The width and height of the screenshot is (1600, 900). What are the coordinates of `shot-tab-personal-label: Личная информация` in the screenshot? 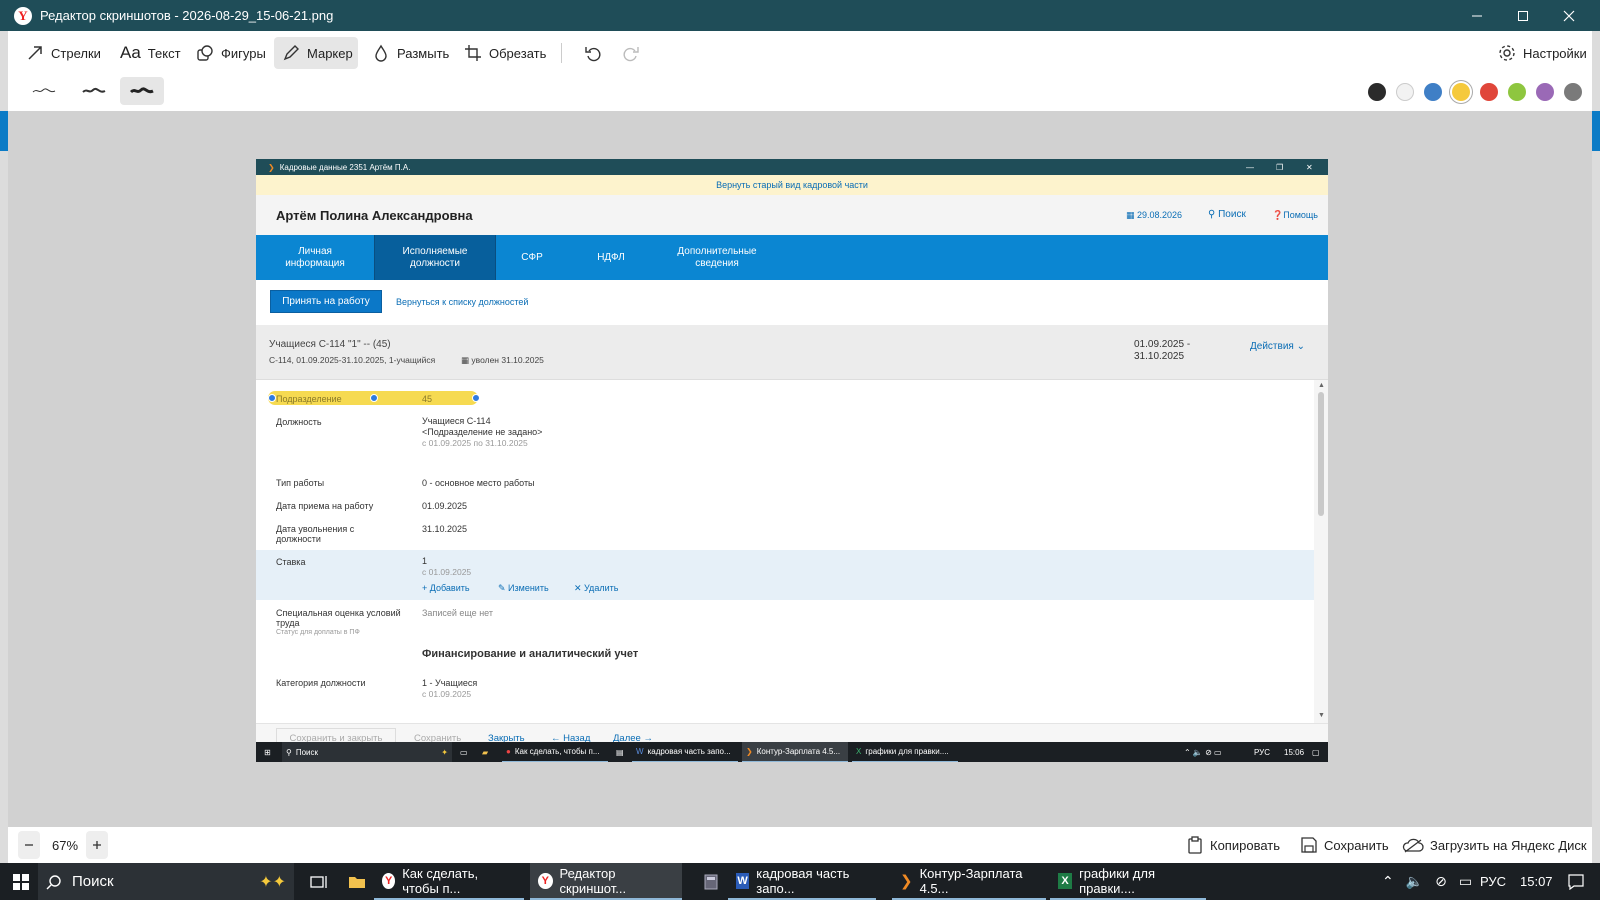 It's located at (315, 257).